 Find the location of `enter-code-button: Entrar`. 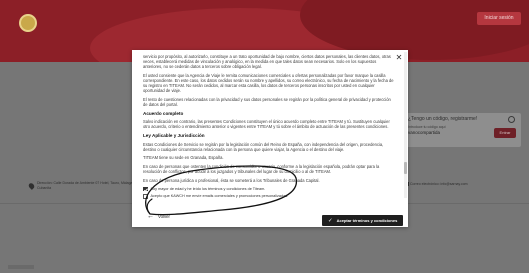

enter-code-button: Entrar is located at coordinates (505, 133).